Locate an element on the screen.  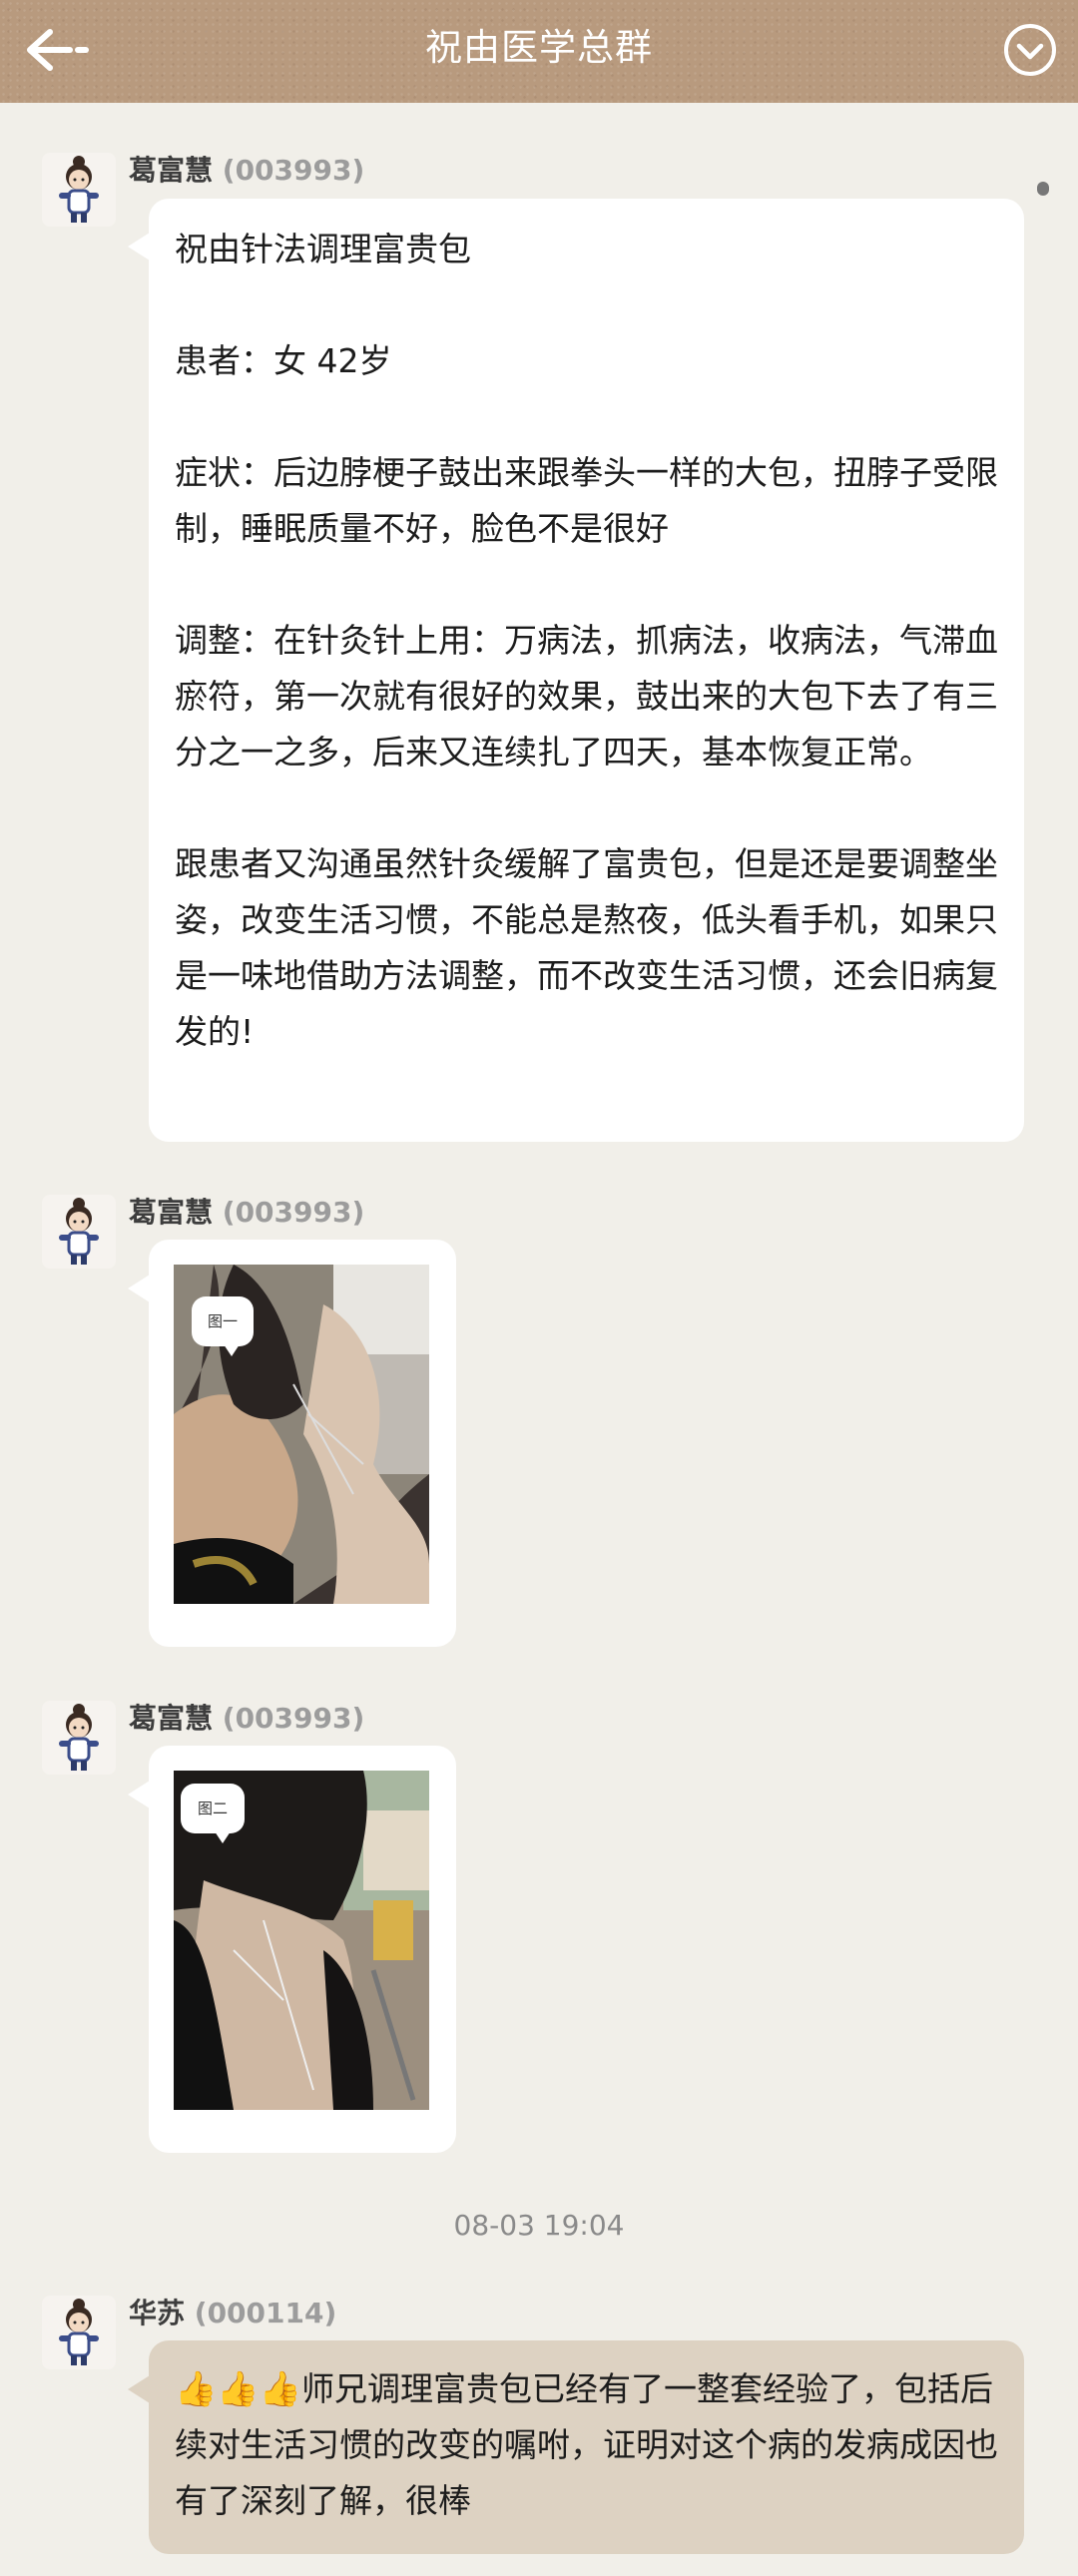
top-bar: 祝由医学总群 is located at coordinates (539, 51).